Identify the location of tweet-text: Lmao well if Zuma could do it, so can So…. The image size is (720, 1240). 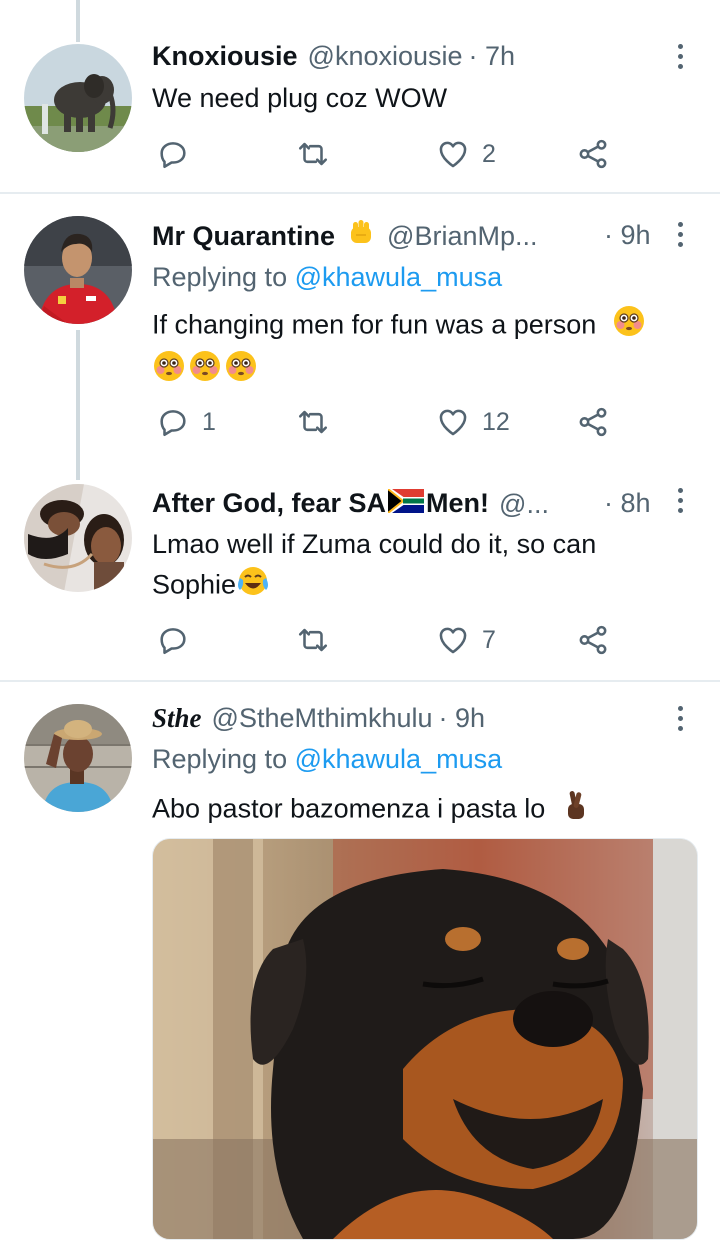
(422, 566).